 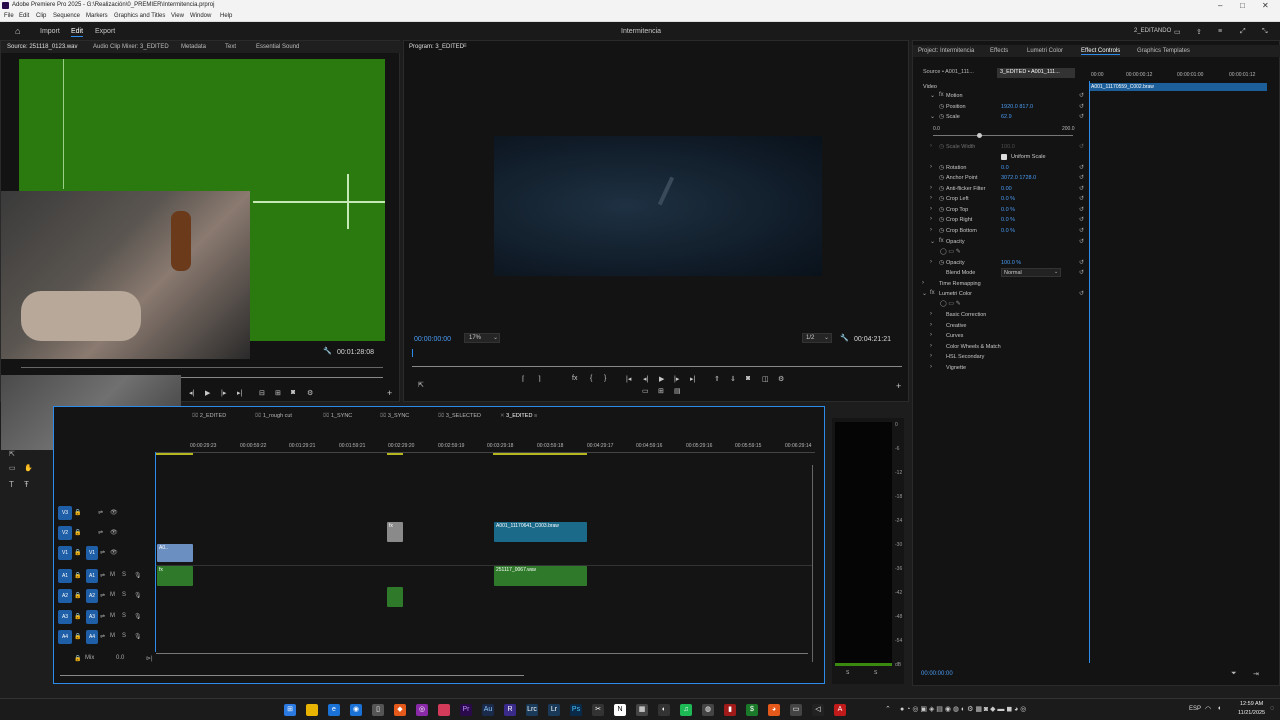 I want to click on track-v3: V3 🔒 ⇌ 👁, so click(x=106, y=513).